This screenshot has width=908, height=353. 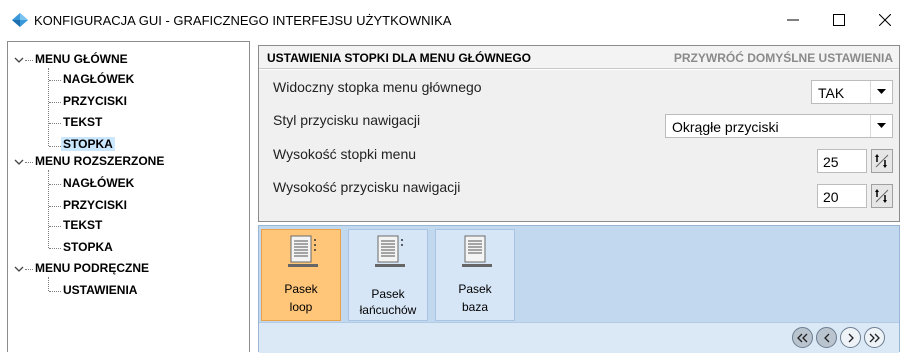 I want to click on tree-group-menu-glowne: MENU GŁÓWNE, so click(x=81, y=59).